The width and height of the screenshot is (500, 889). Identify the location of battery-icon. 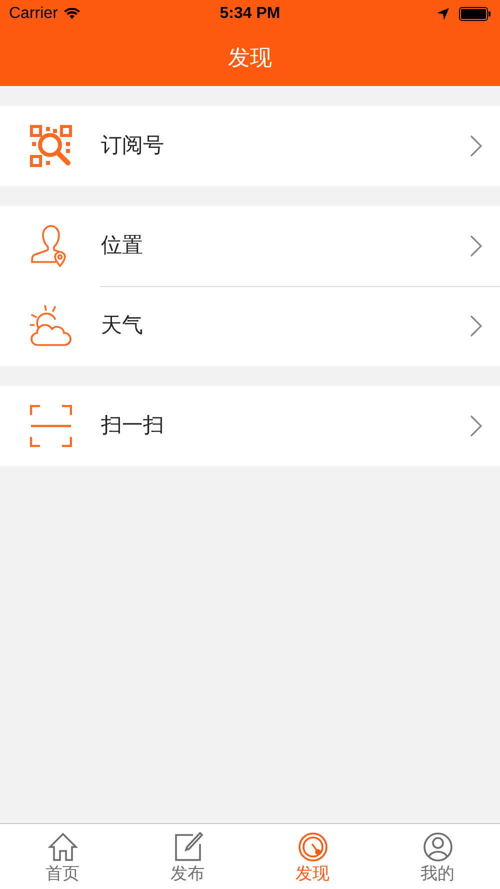
(475, 14).